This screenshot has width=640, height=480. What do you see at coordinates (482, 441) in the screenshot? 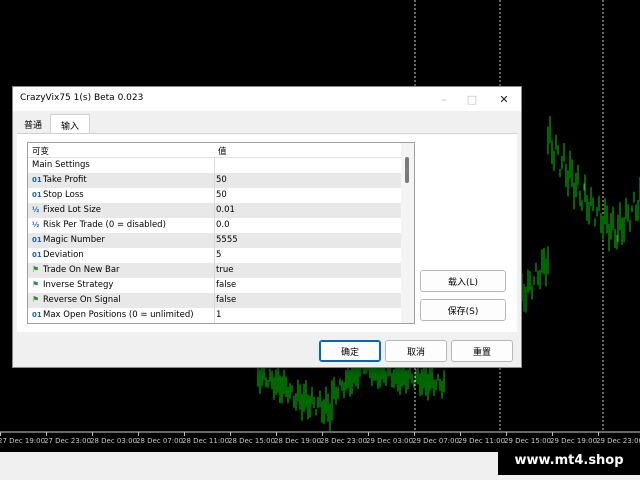
I see `time-label: 29 Dec 11:00` at bounding box center [482, 441].